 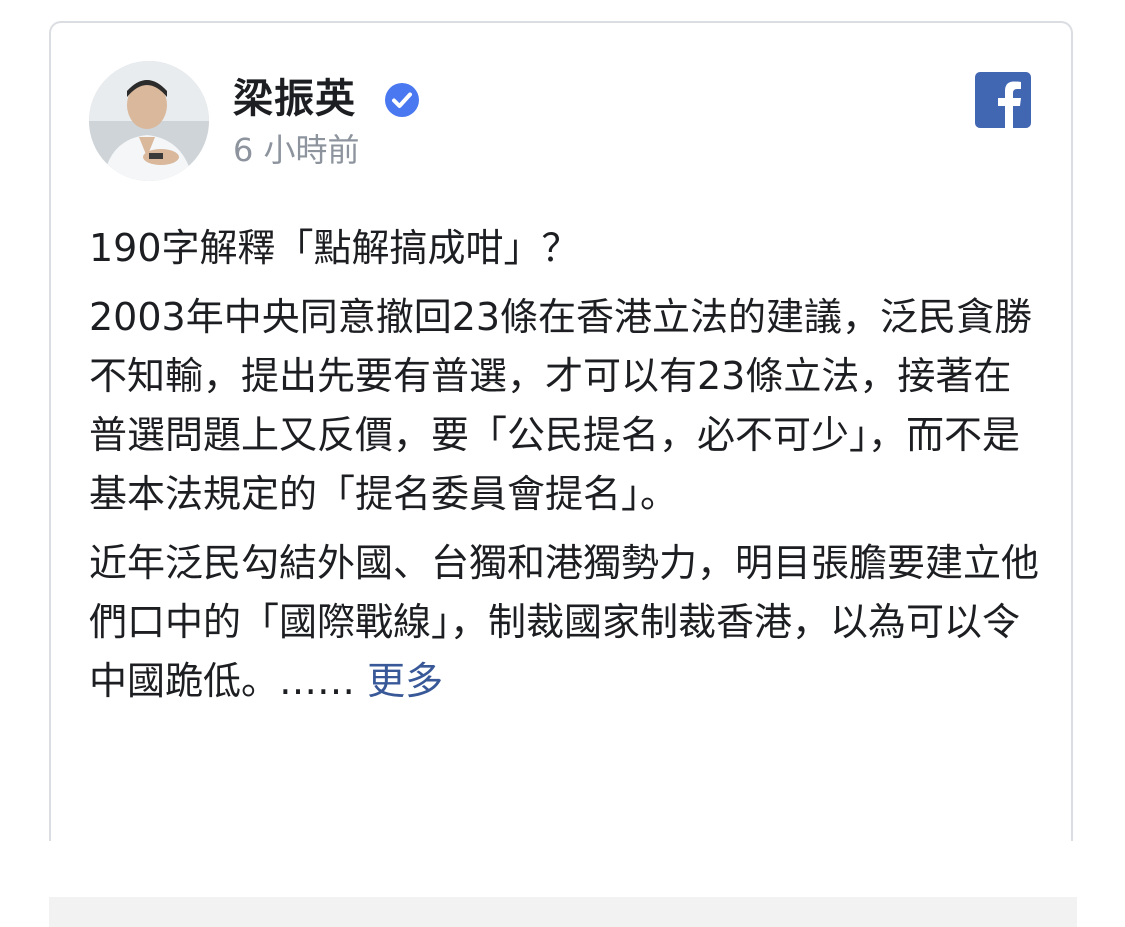 I want to click on author-avatar, so click(x=149, y=121).